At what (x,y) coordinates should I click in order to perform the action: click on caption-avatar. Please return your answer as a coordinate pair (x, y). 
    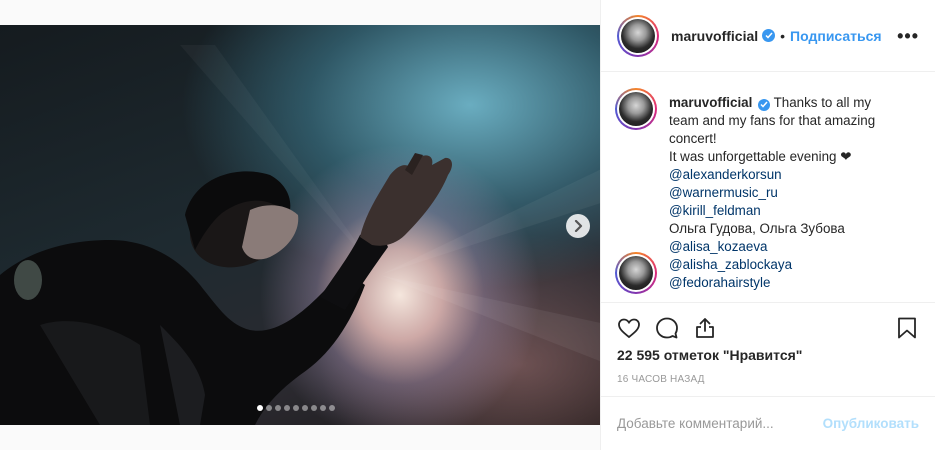
    Looking at the image, I should click on (636, 109).